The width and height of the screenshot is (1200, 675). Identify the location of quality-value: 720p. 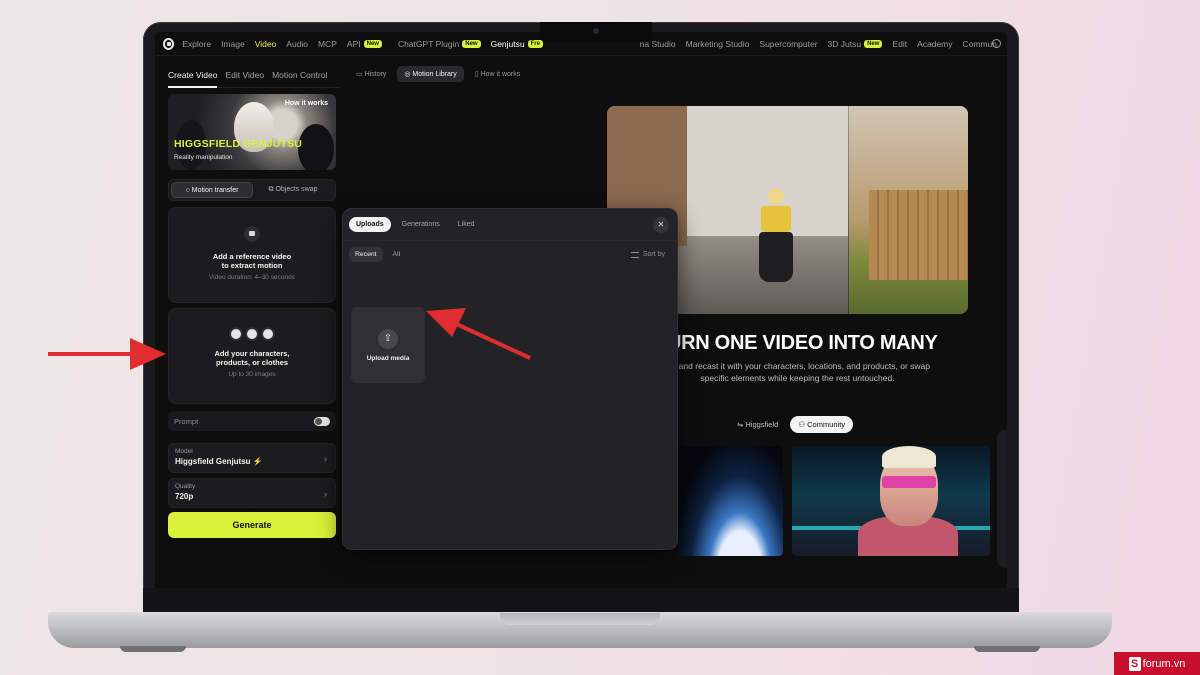
(184, 496).